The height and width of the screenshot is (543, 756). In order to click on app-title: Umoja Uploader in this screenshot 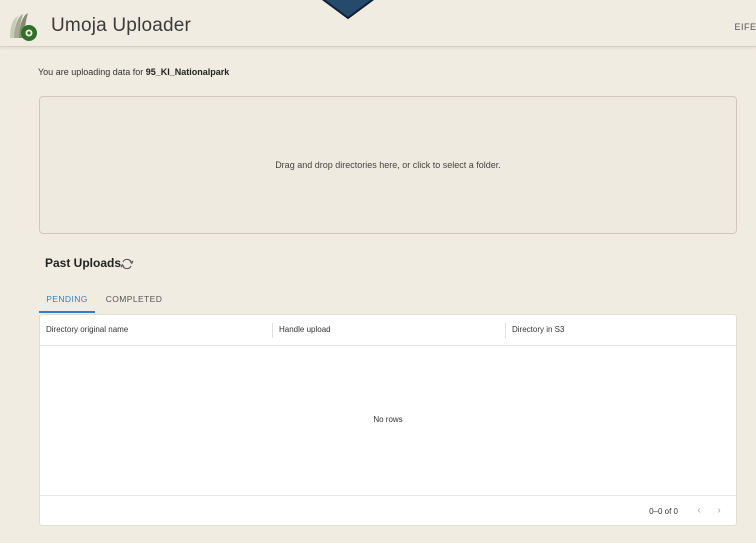, I will do `click(121, 25)`.